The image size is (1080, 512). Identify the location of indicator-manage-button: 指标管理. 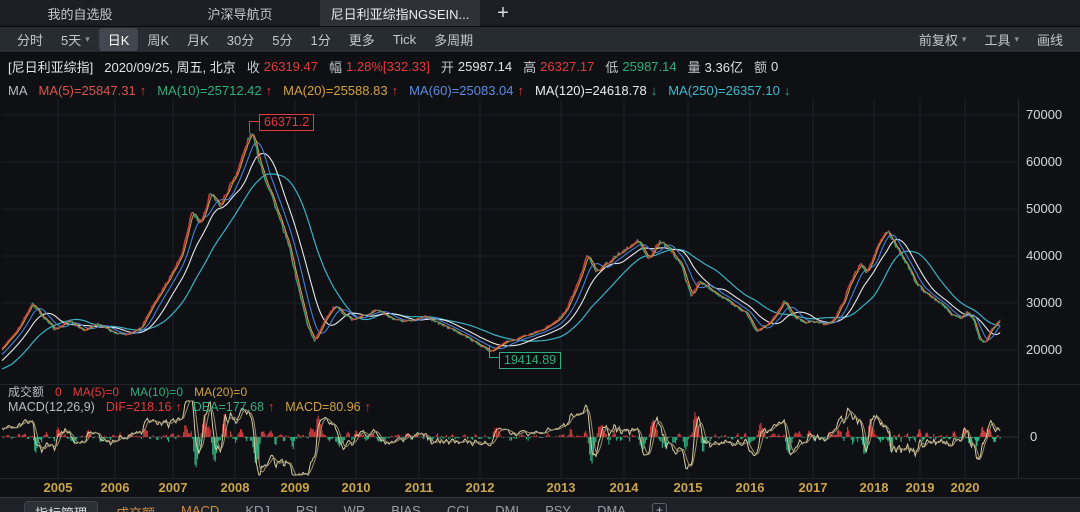
(61, 506).